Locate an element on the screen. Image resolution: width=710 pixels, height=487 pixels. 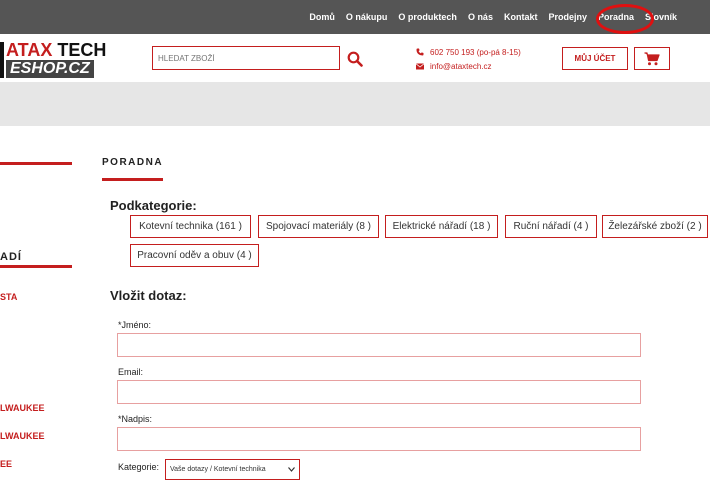
category-selected-value: Vaše dotazy / Kotevní technika is located at coordinates (218, 469).